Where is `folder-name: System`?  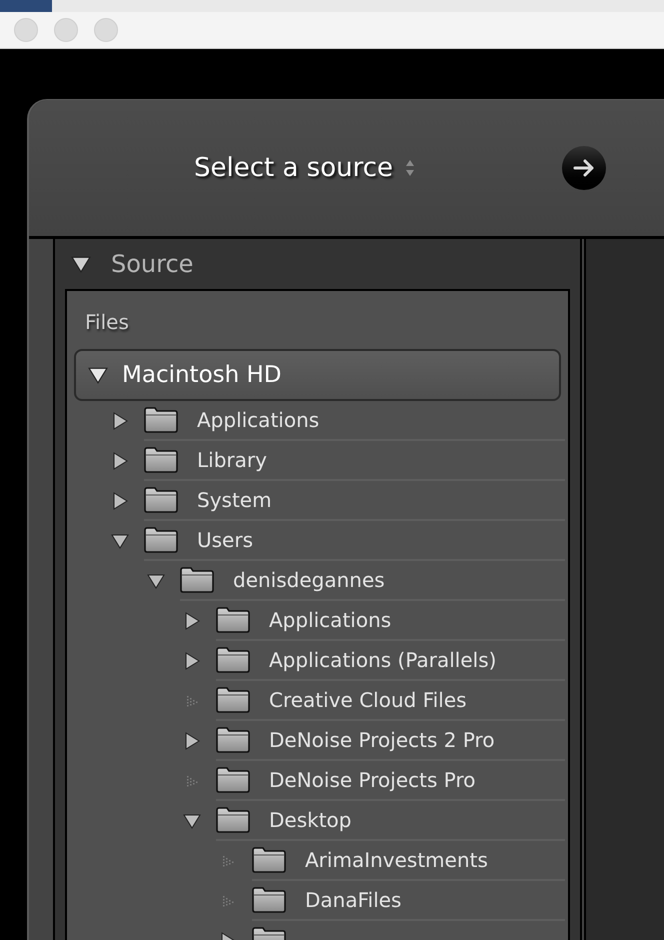 folder-name: System is located at coordinates (234, 500).